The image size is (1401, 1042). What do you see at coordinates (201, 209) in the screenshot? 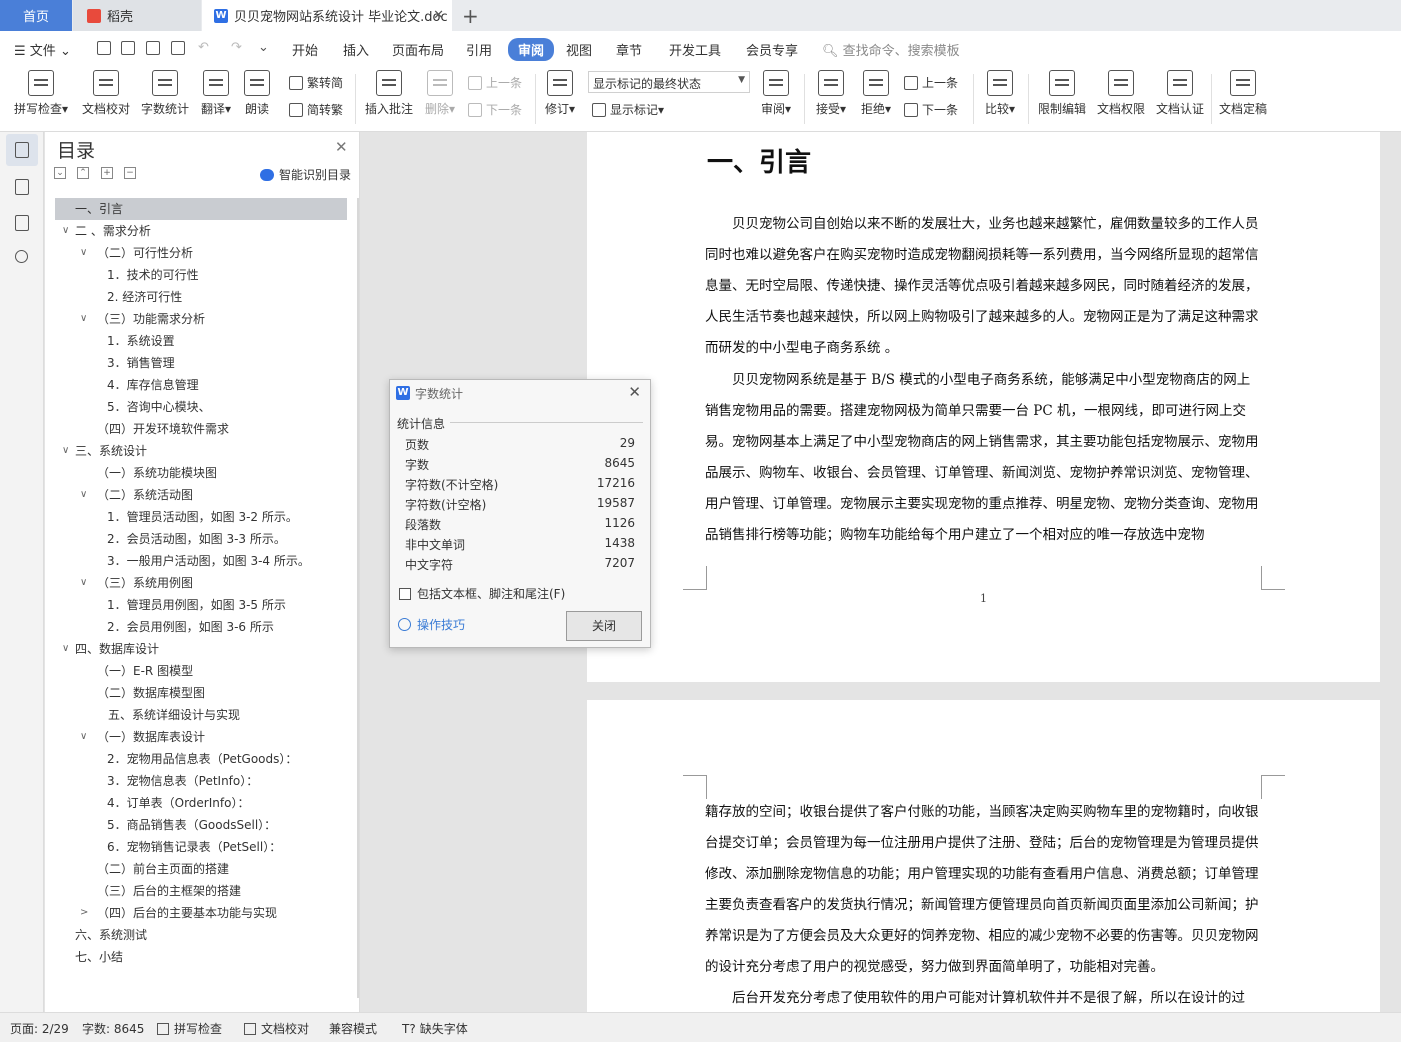
I see `toc-item: 一、引言` at bounding box center [201, 209].